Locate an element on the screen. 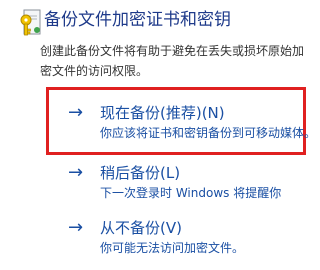  certificate-key-icon is located at coordinates (30, 22).